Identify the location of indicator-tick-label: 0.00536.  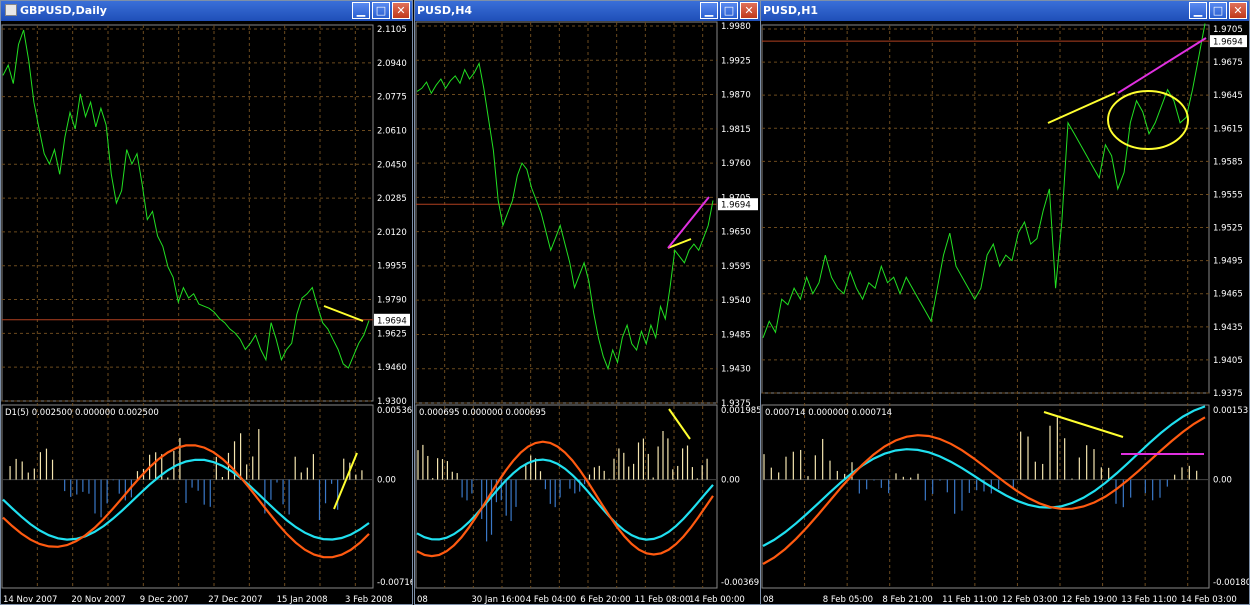
(394, 411).